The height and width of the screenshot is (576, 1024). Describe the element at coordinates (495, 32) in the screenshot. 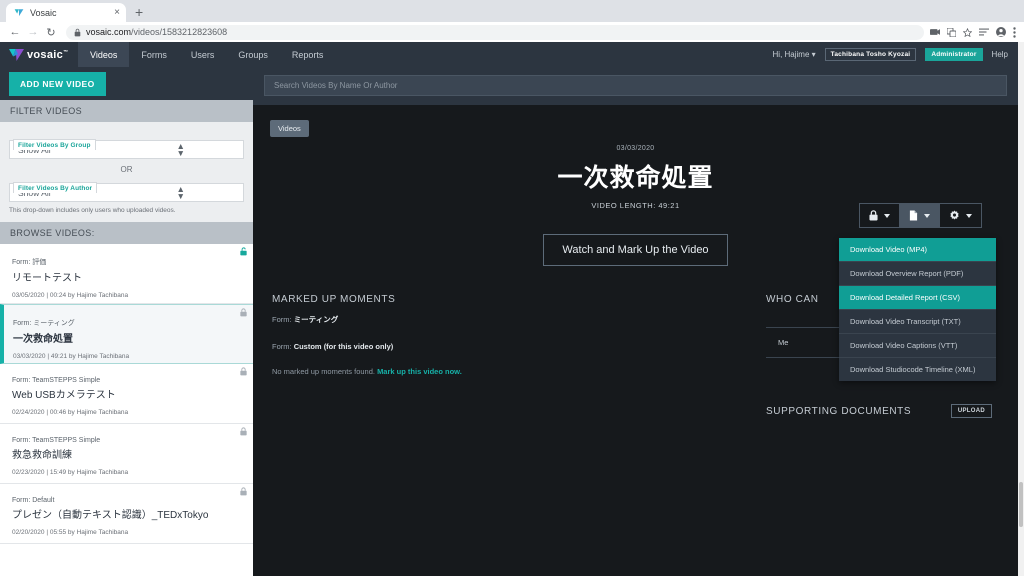

I see `address-bar: vosaic.com/videos/1583212823608` at that location.